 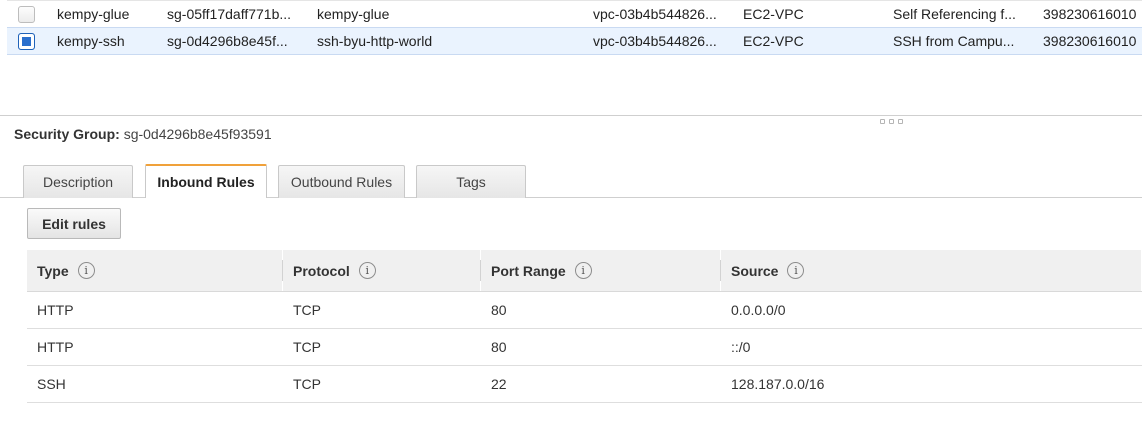 What do you see at coordinates (931, 270) in the screenshot?
I see `column-header-source: Source i` at bounding box center [931, 270].